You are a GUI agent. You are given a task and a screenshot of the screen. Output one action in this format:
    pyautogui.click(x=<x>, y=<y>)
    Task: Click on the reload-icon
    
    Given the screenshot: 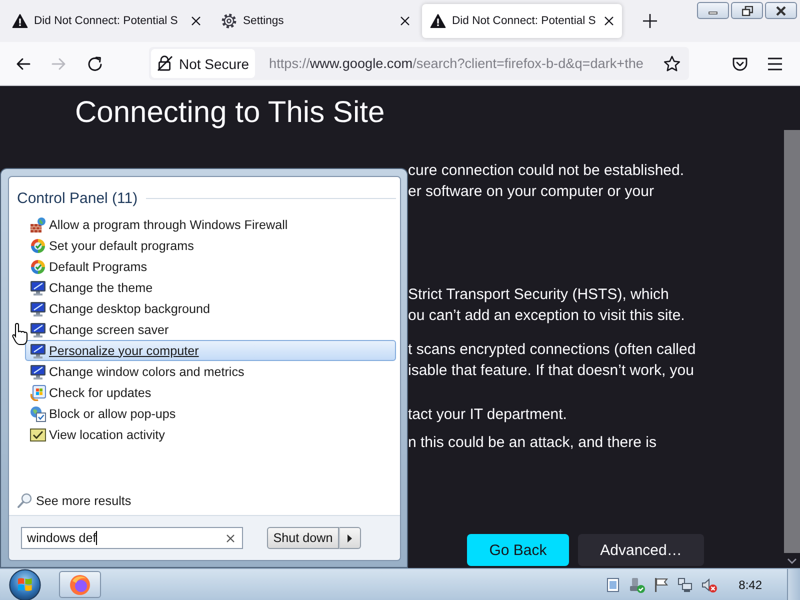 What is the action you would take?
    pyautogui.click(x=95, y=64)
    